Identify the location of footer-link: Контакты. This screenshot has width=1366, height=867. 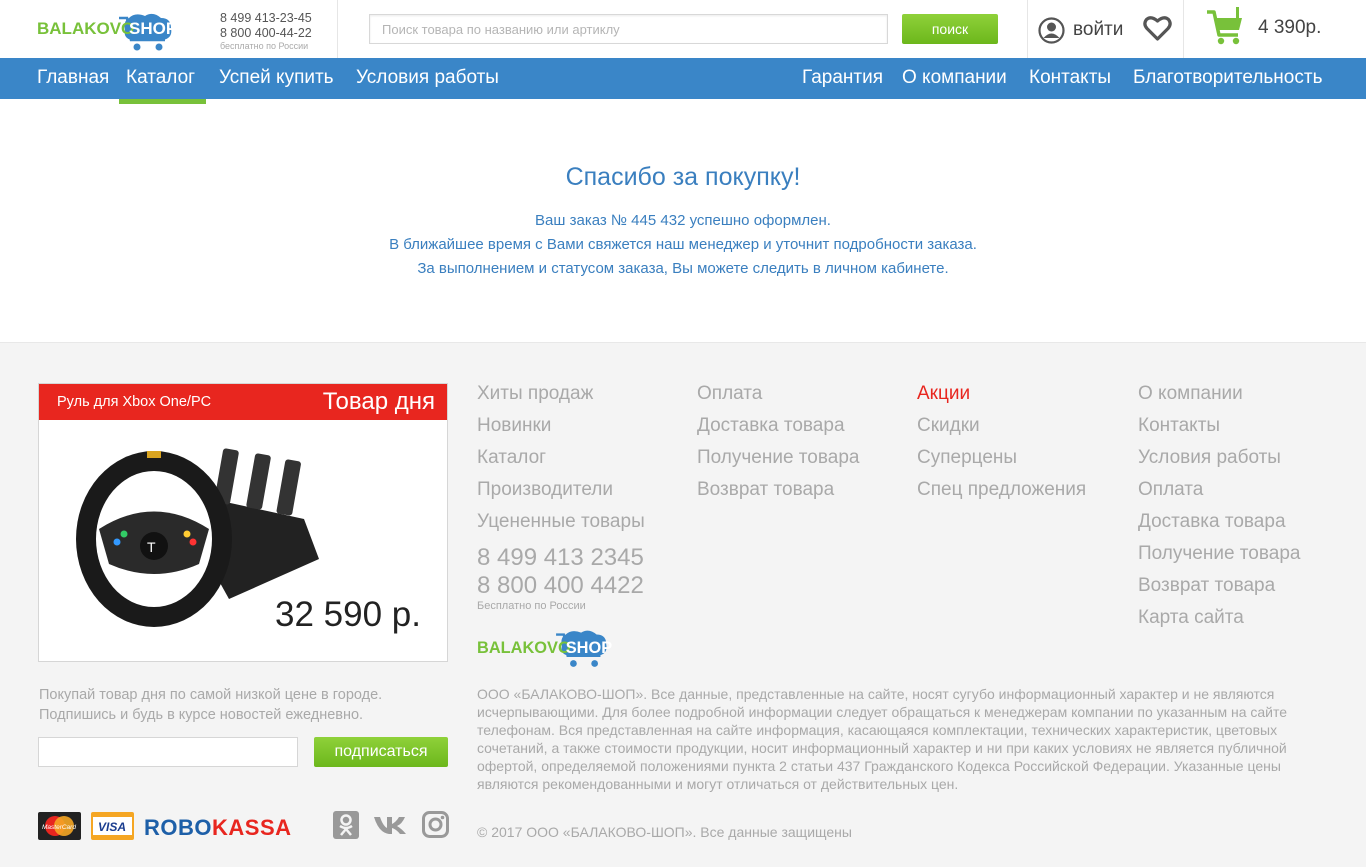
(1219, 426).